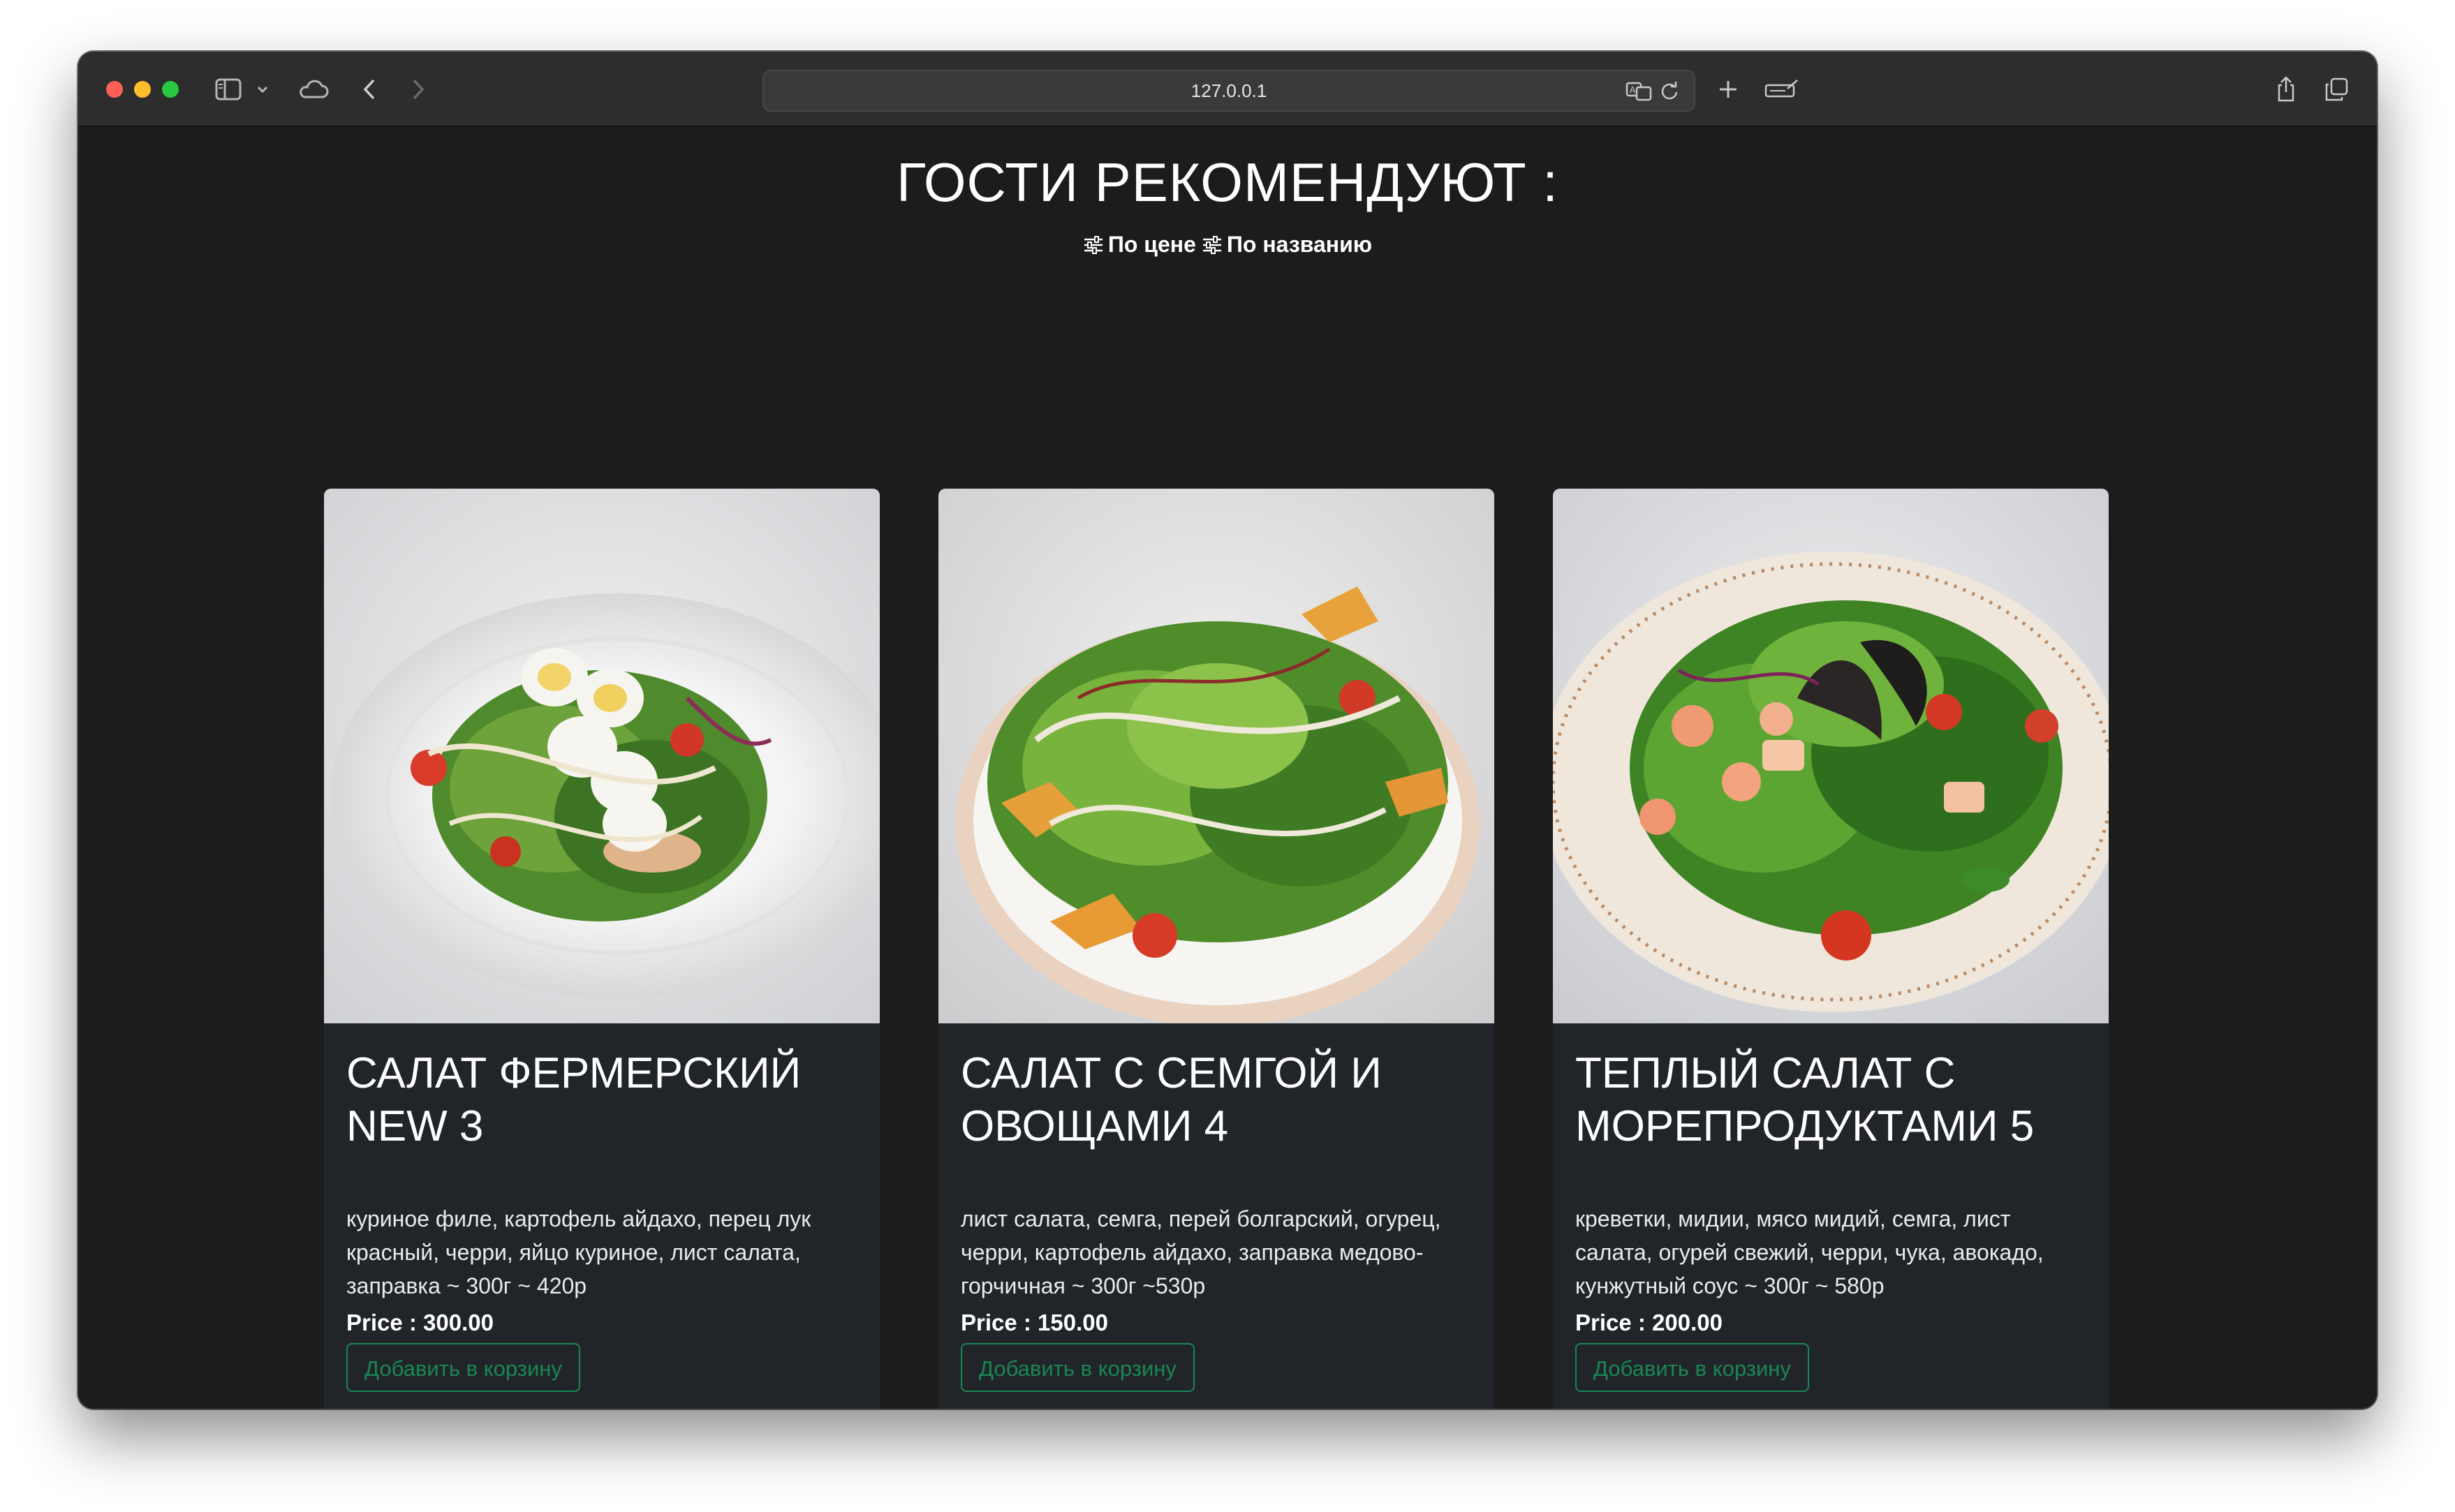 Image resolution: width=2455 pixels, height=1512 pixels. I want to click on product-title: ТЕПЛЫЙ САЛАТ С МОРЕПРОДУКТАМИ 5, so click(1805, 1099).